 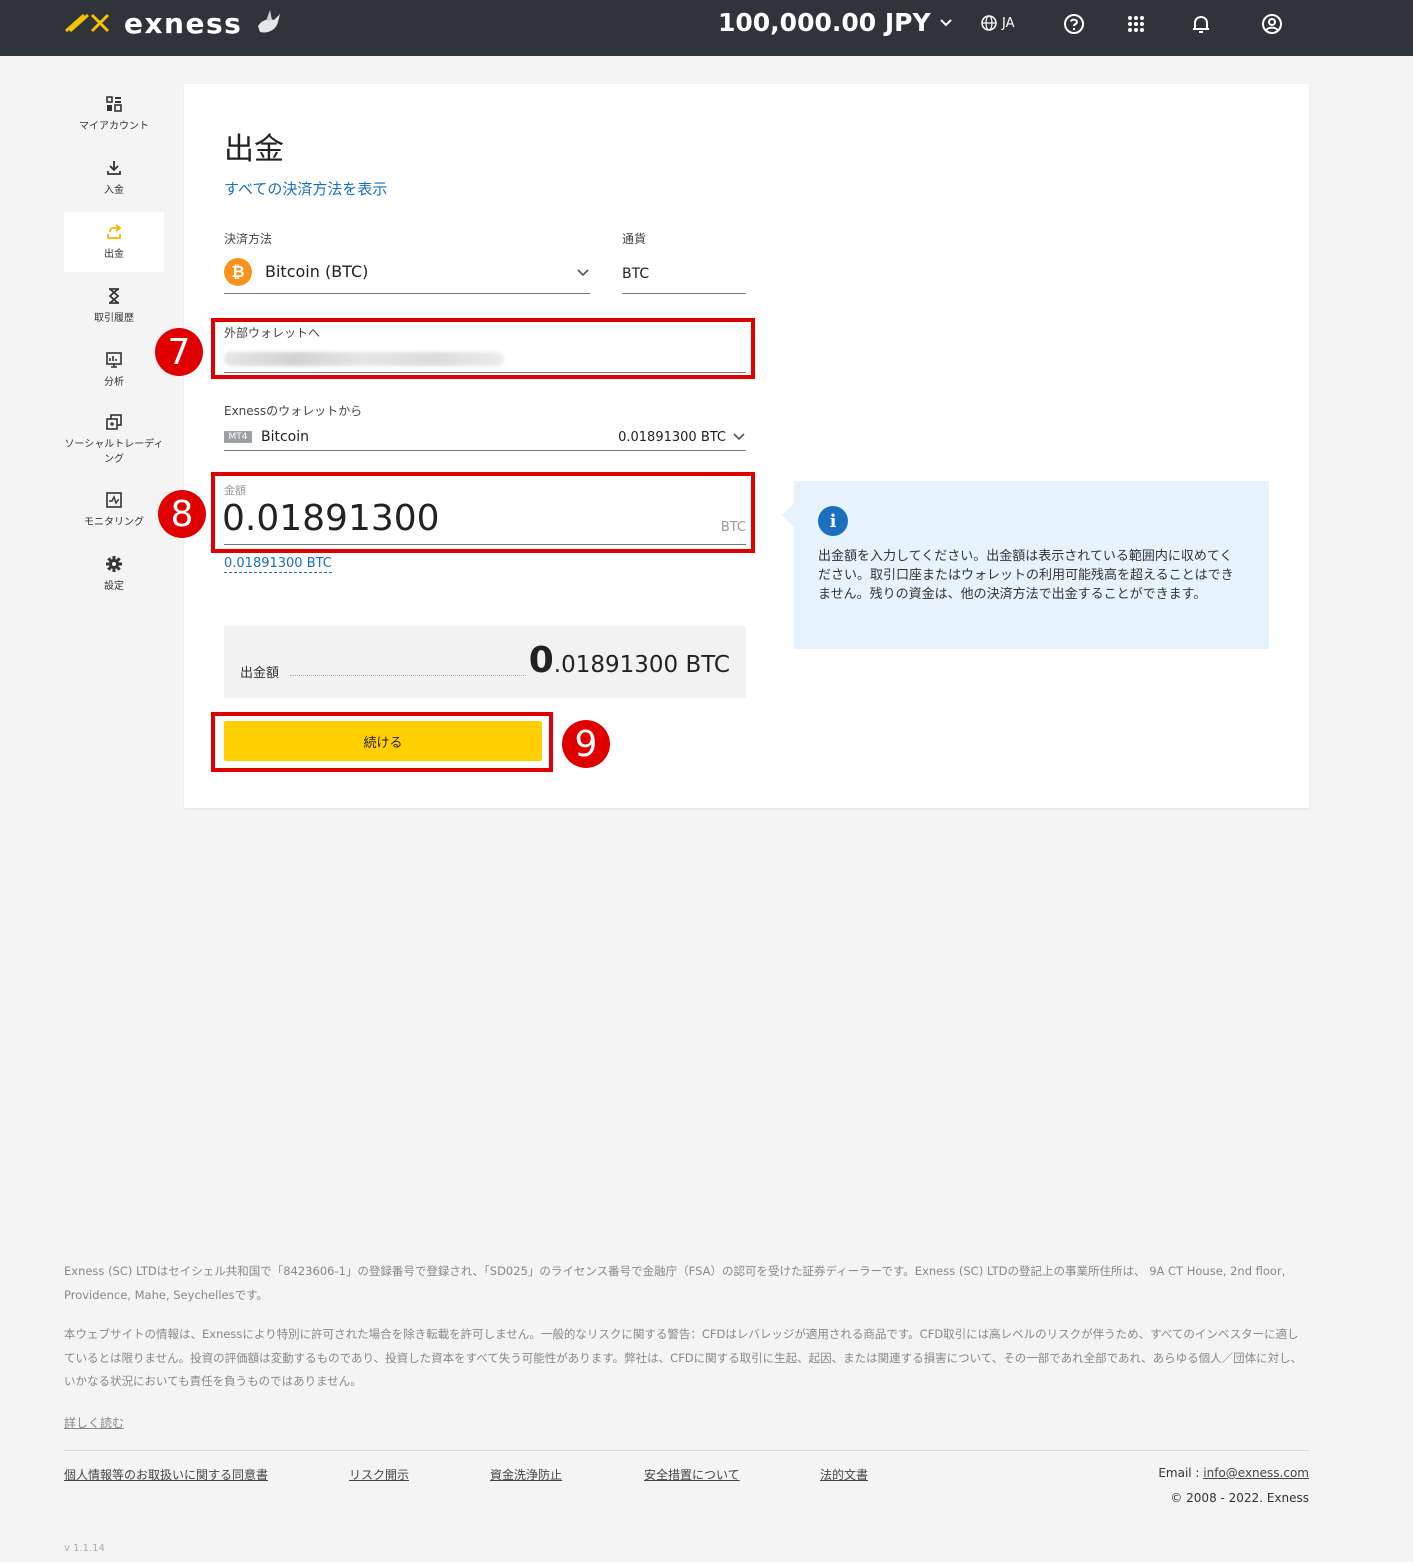 I want to click on help-icon, so click(x=1074, y=24).